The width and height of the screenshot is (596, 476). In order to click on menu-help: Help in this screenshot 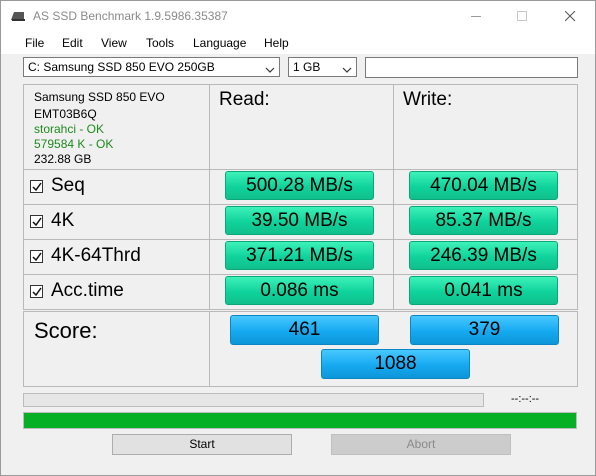, I will do `click(276, 43)`.